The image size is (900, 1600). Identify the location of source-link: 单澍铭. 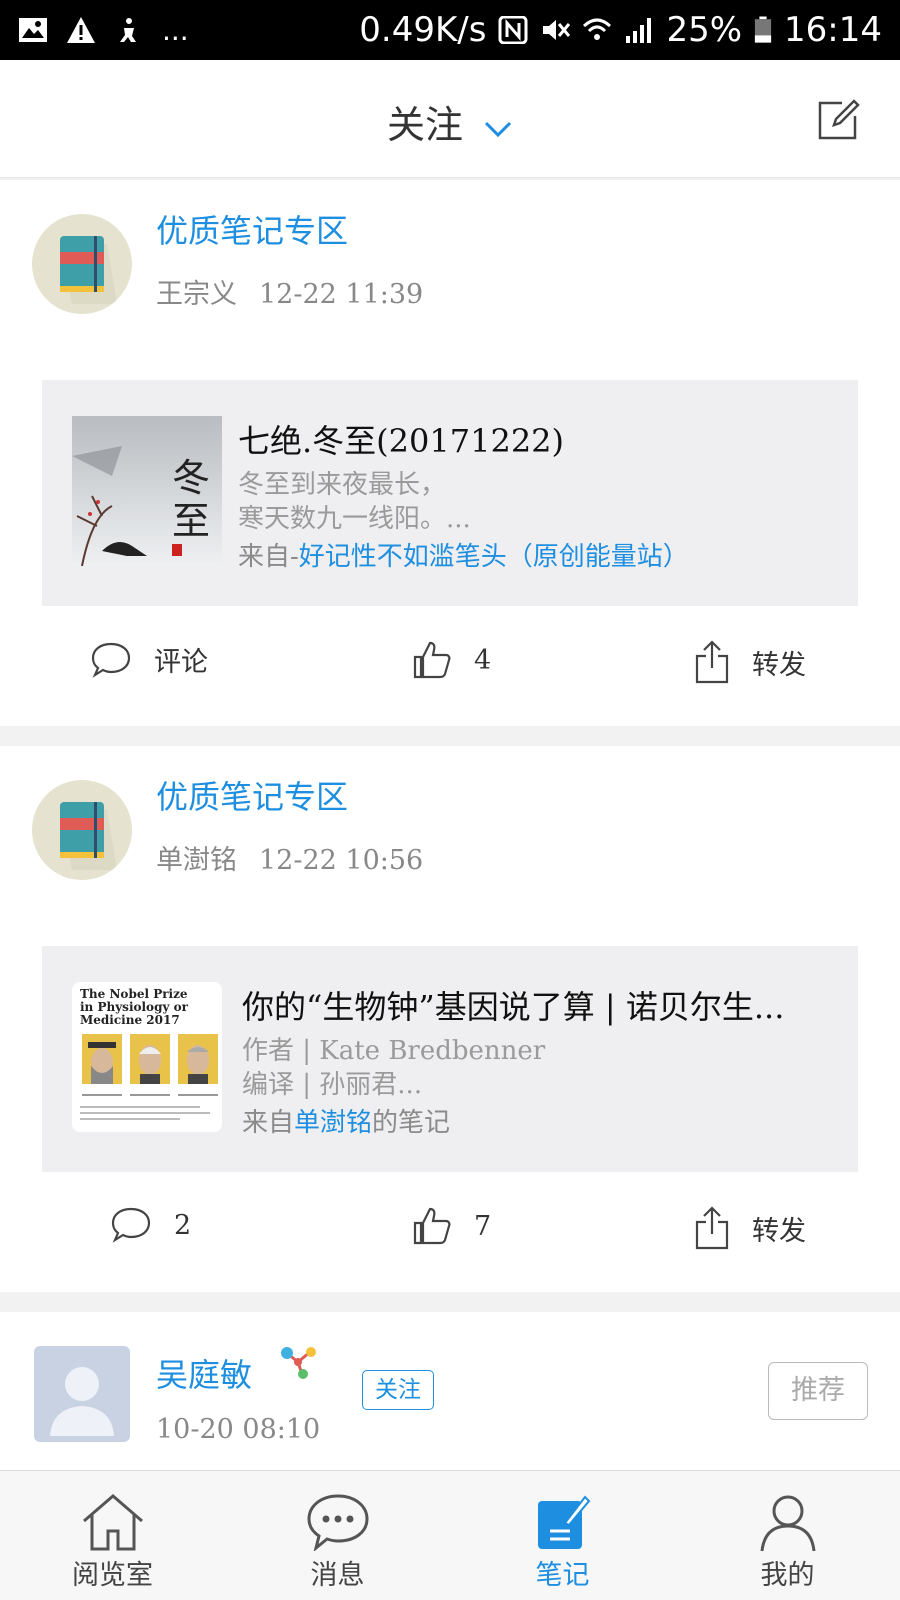
(333, 1123).